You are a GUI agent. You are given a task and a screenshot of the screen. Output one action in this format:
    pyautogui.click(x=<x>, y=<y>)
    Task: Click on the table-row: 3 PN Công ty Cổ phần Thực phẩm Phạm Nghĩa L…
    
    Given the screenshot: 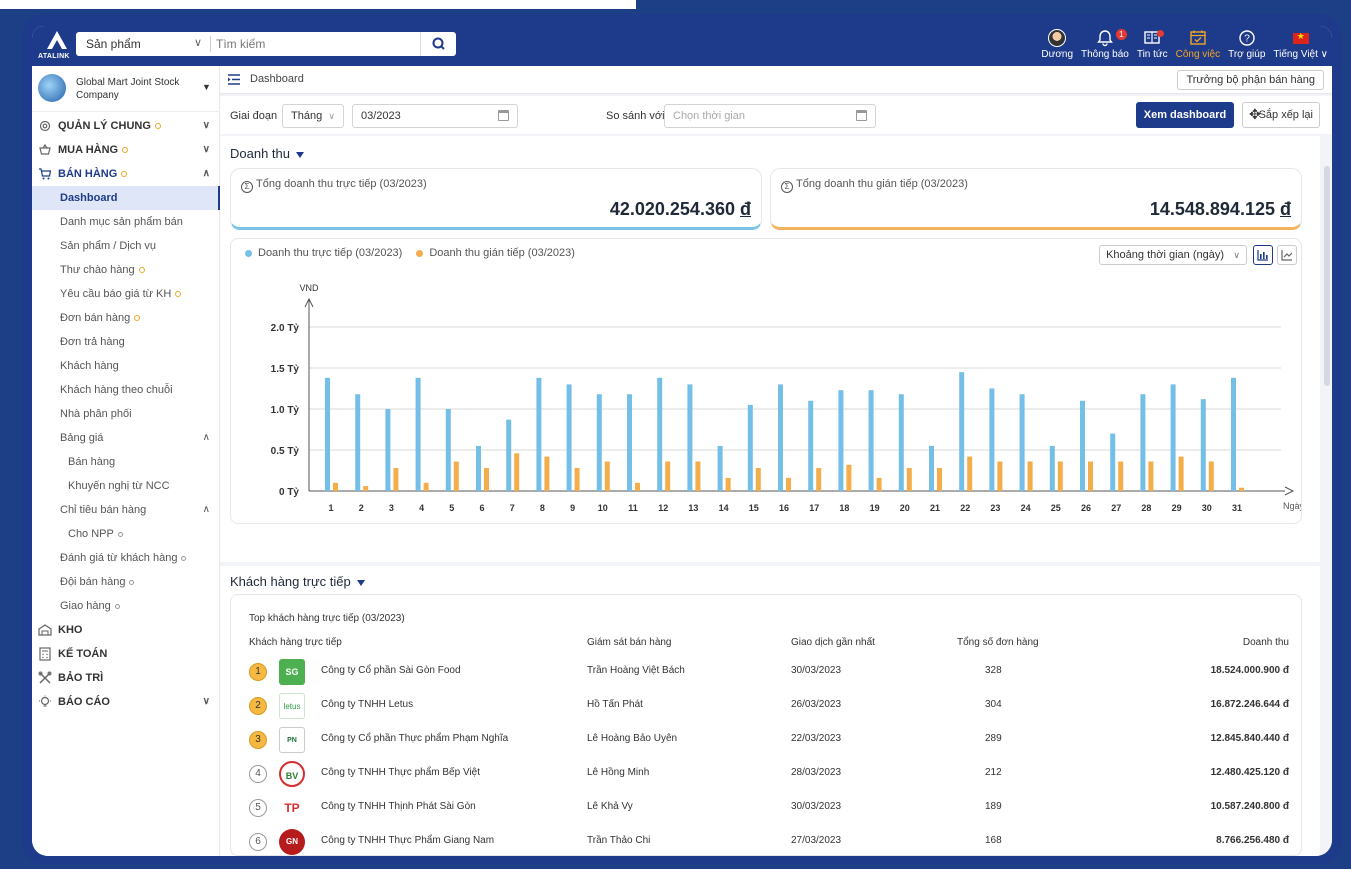 What is the action you would take?
    pyautogui.click(x=769, y=739)
    